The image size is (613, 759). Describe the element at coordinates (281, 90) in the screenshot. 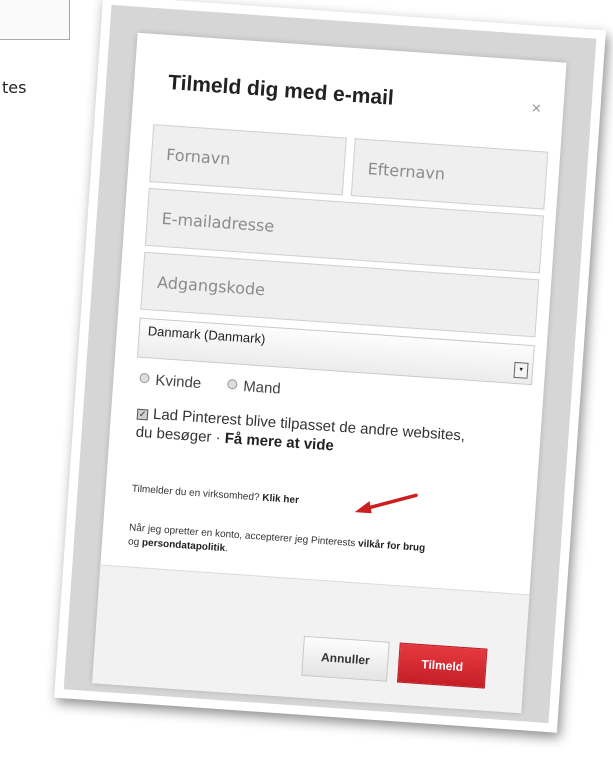

I see `dialog-title: Tilmeld dig med e-mail` at that location.